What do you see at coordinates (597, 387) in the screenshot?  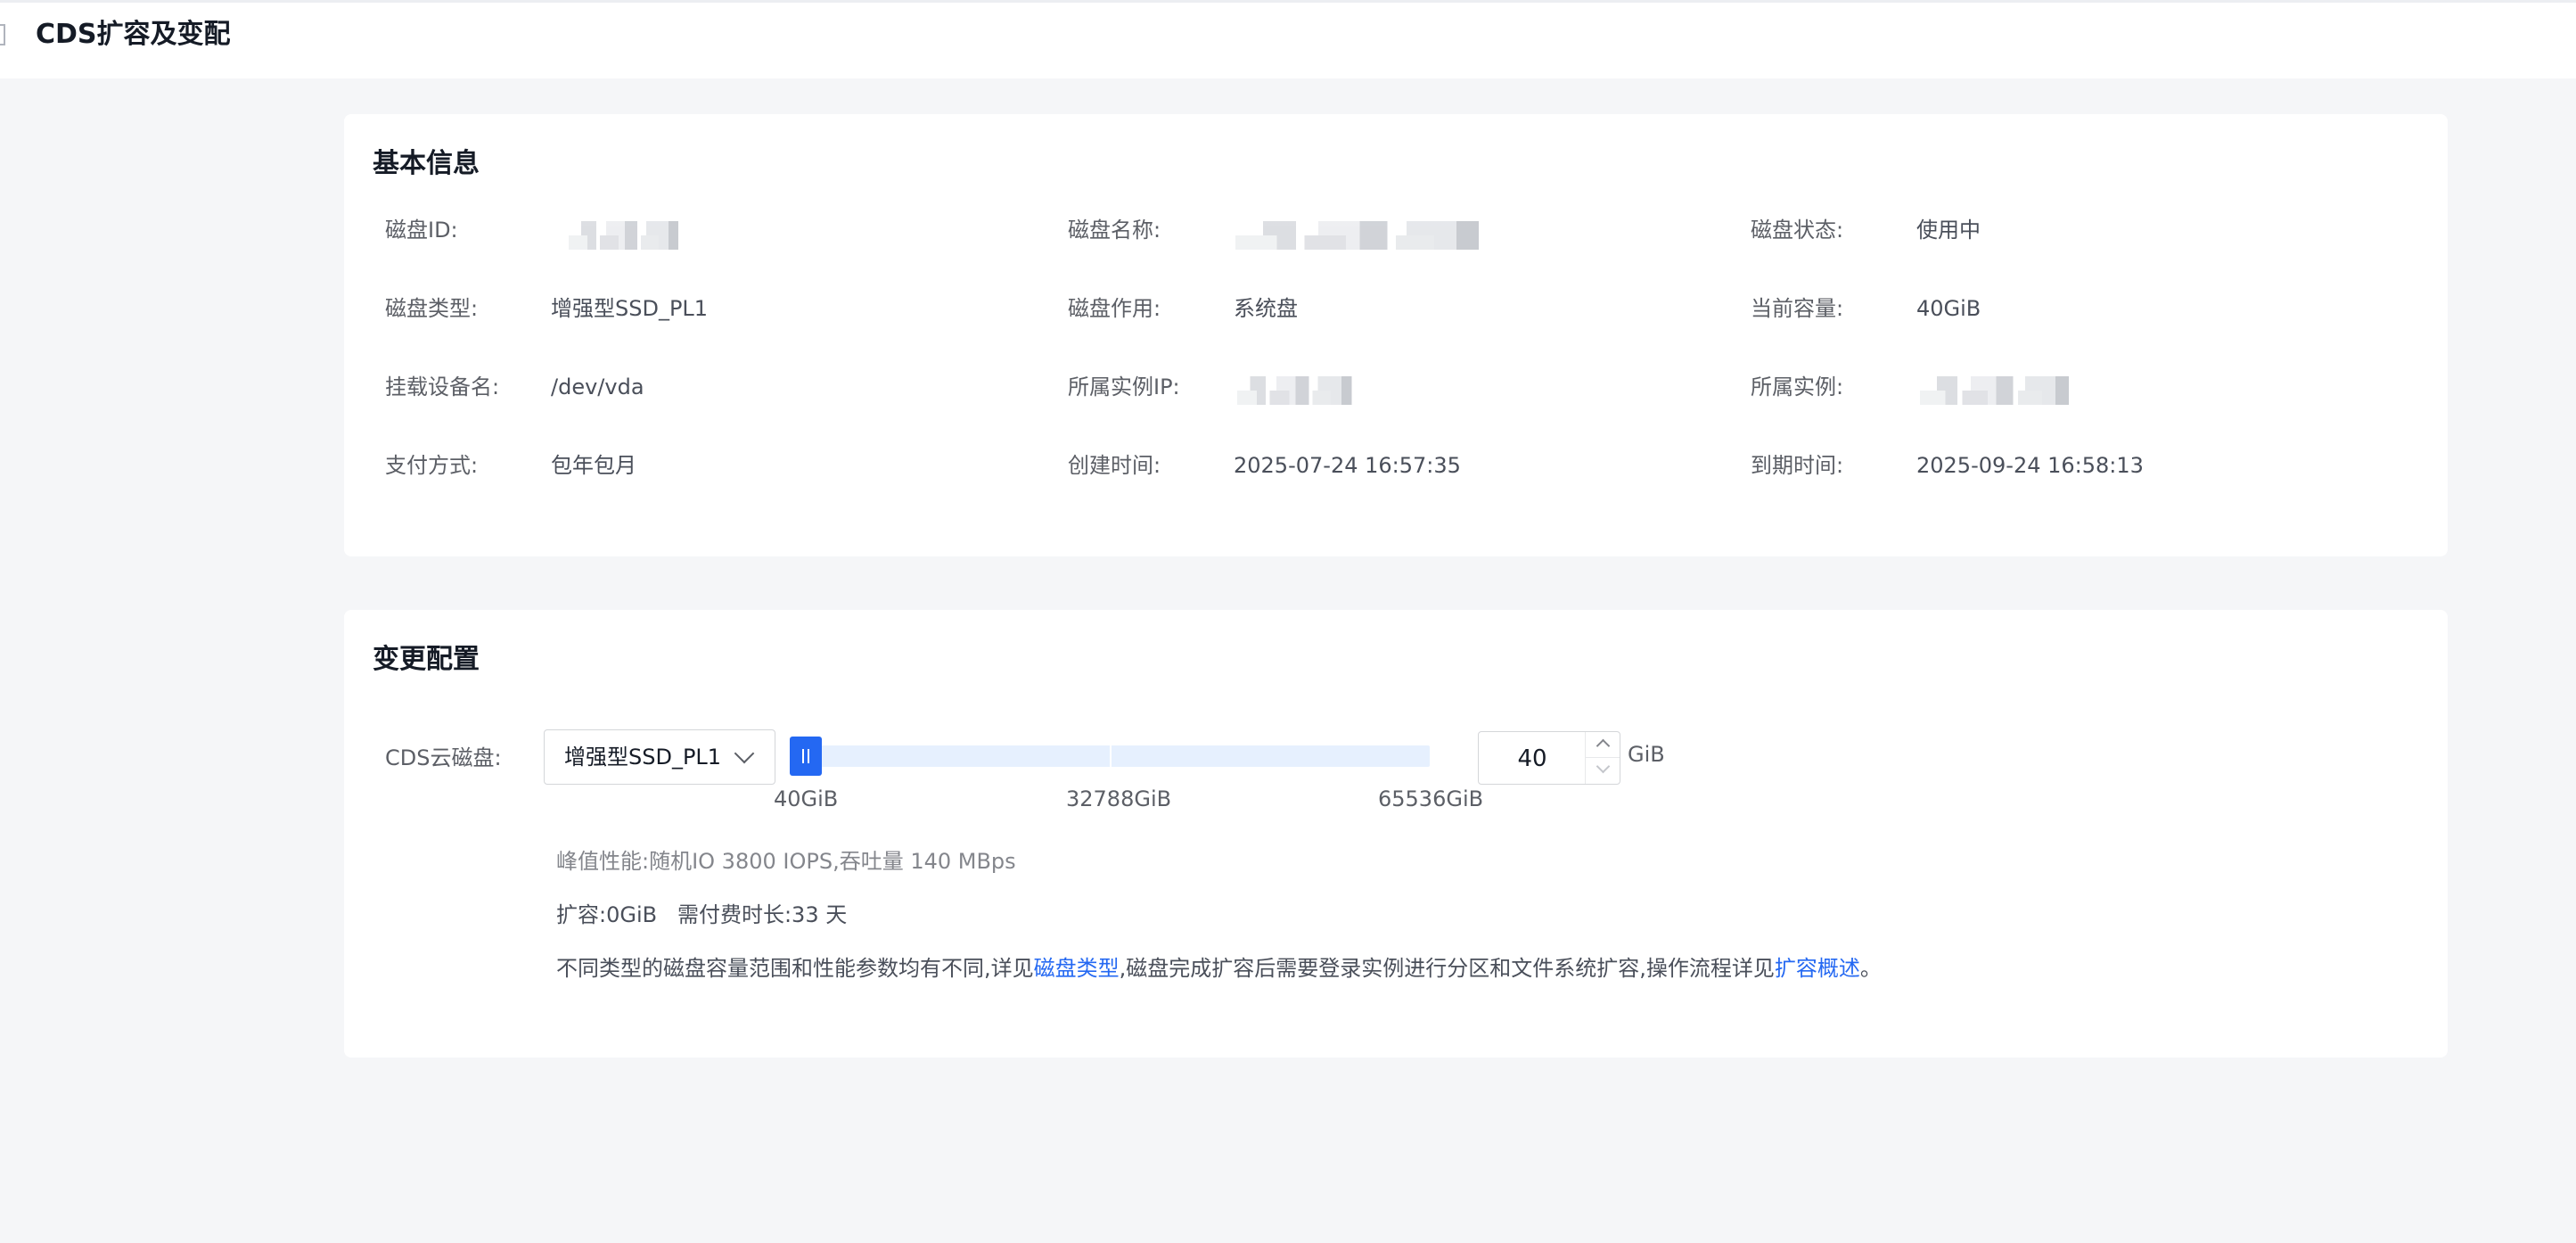 I see `mount-device-value: /dev/vda` at bounding box center [597, 387].